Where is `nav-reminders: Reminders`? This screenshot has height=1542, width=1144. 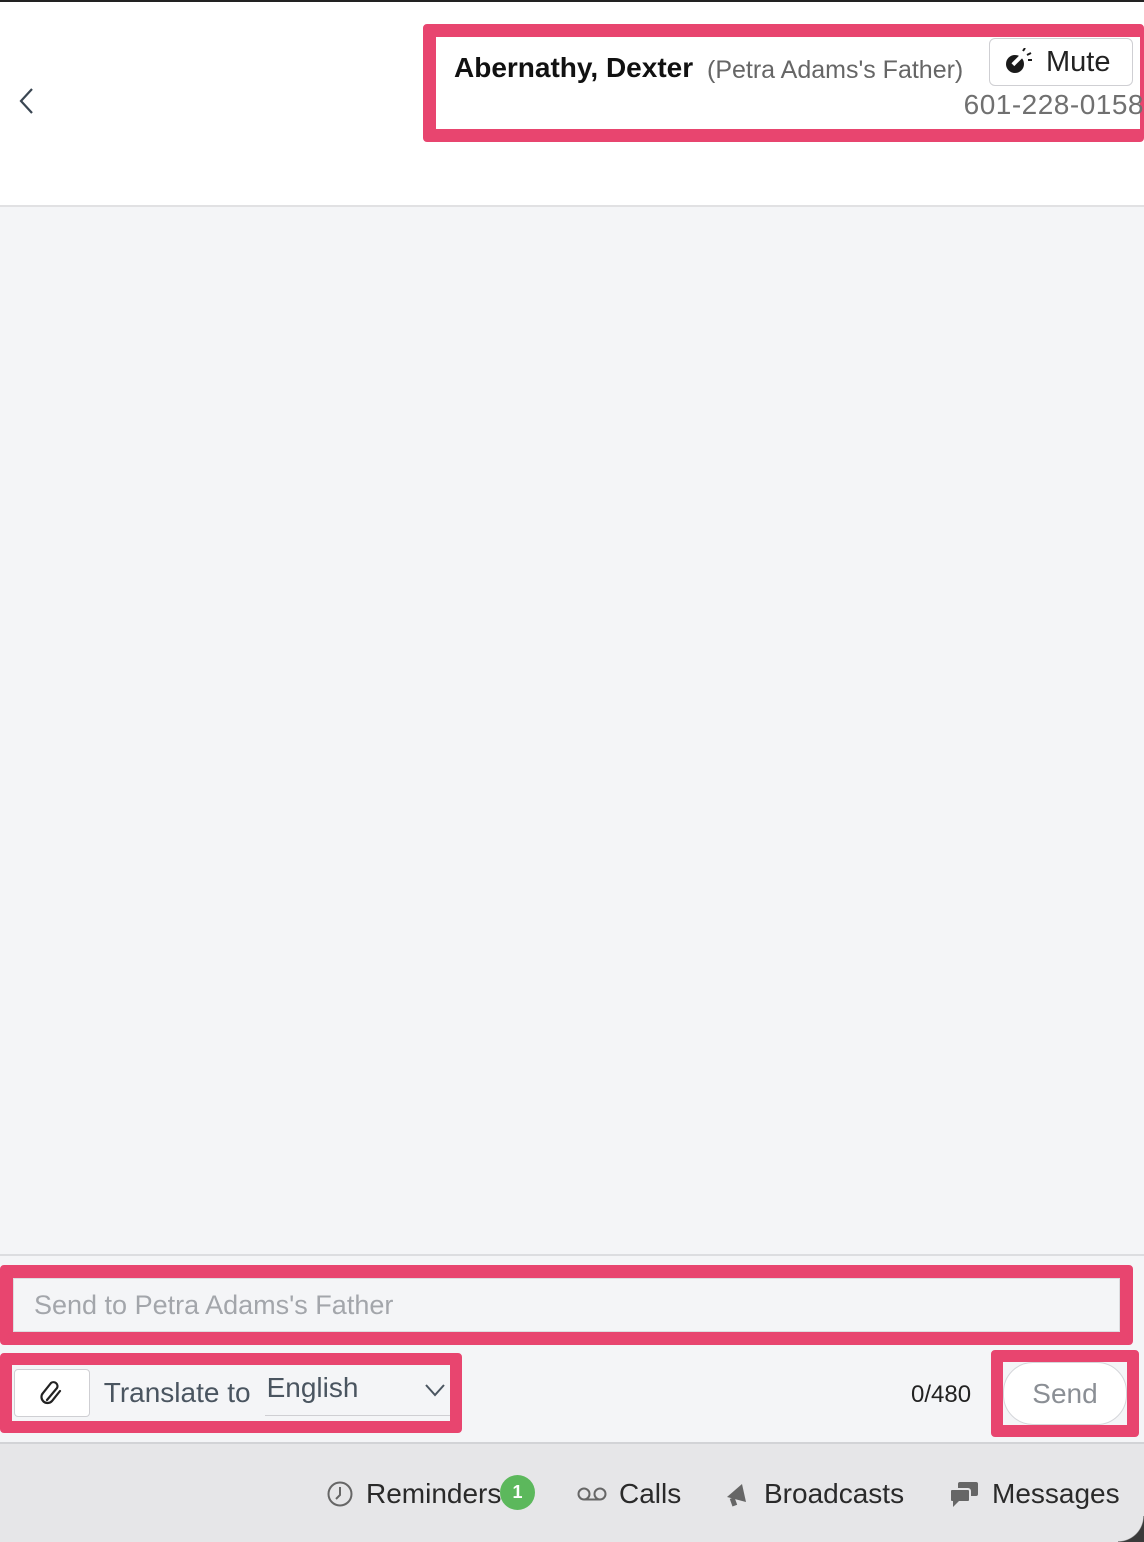 nav-reminders: Reminders is located at coordinates (413, 1494).